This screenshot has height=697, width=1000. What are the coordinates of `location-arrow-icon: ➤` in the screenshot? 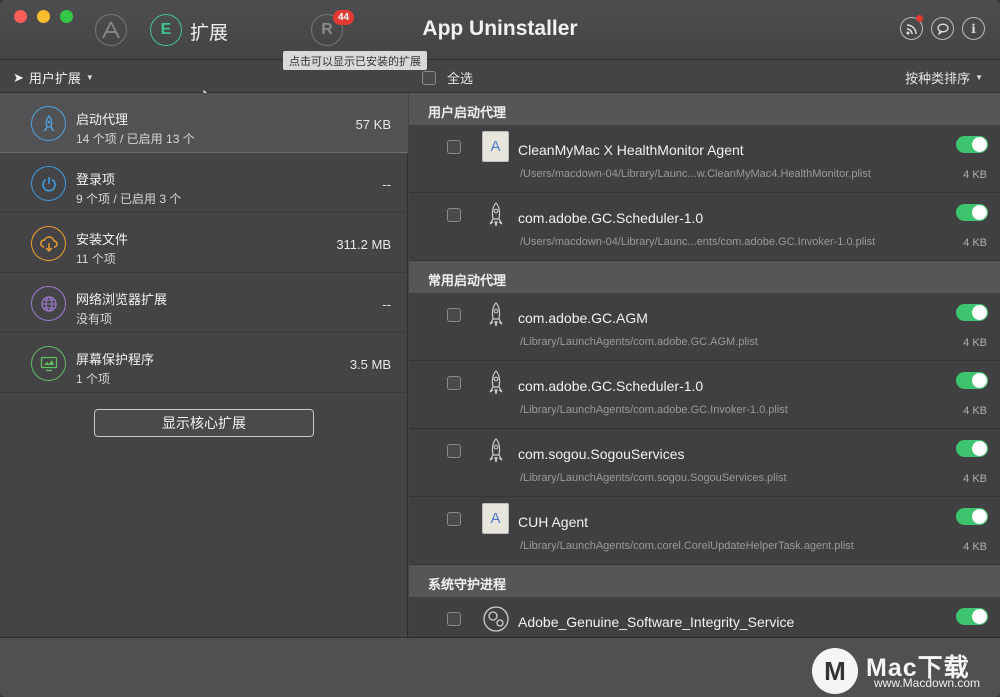 It's located at (18, 77).